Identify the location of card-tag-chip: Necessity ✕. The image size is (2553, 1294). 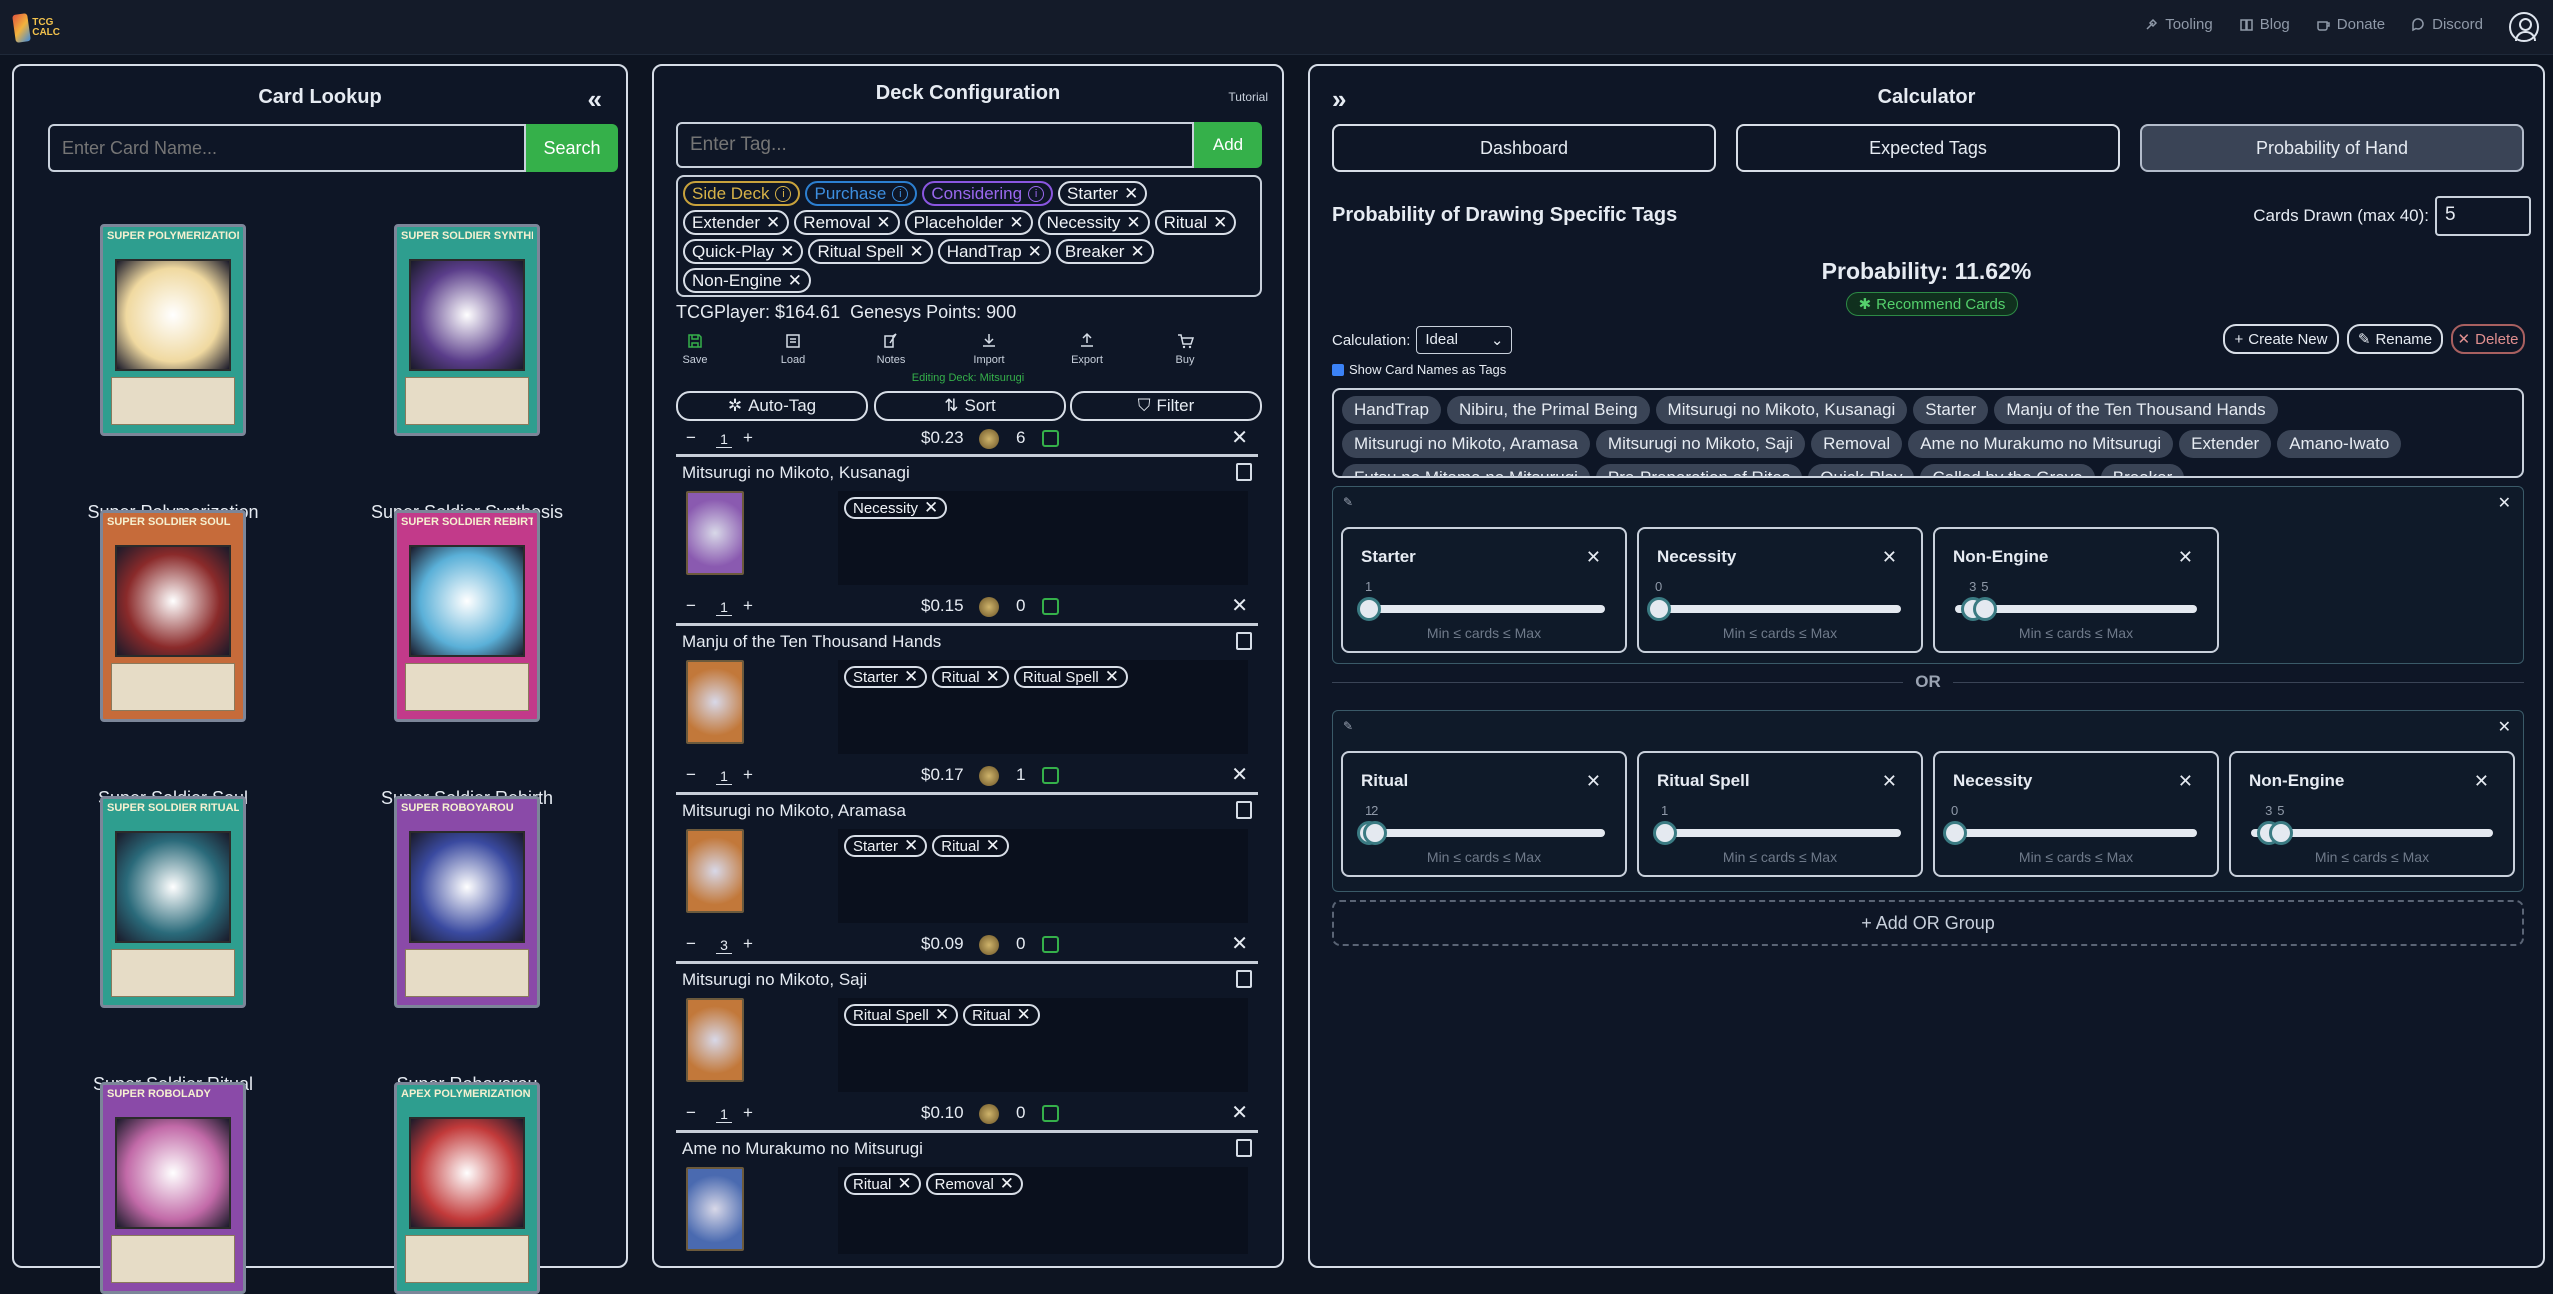
(896, 508).